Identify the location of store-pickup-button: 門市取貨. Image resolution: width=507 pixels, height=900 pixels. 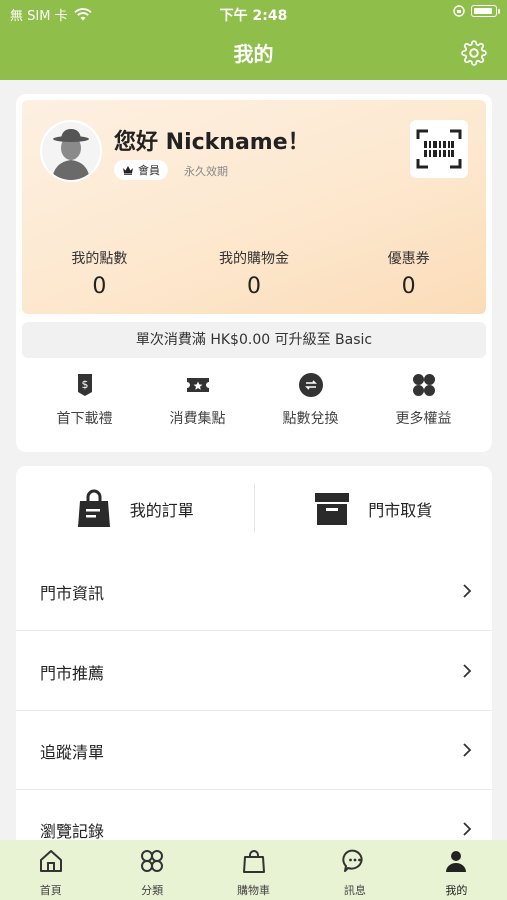
(374, 509).